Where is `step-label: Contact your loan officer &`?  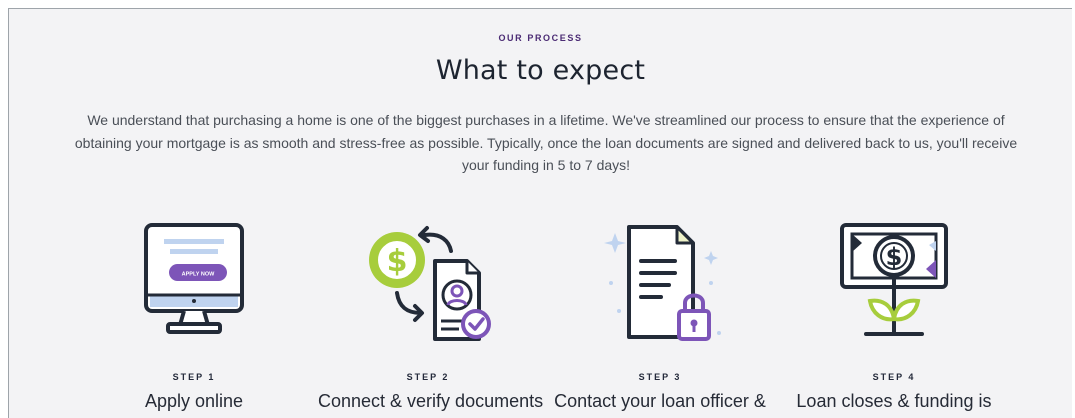 step-label: Contact your loan officer & is located at coordinates (660, 401).